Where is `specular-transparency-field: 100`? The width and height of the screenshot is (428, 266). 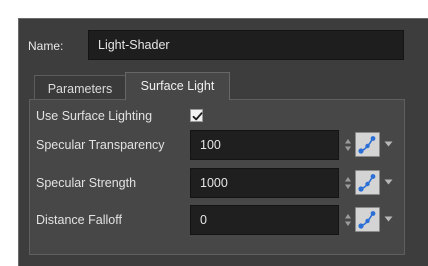 specular-transparency-field: 100 is located at coordinates (264, 145).